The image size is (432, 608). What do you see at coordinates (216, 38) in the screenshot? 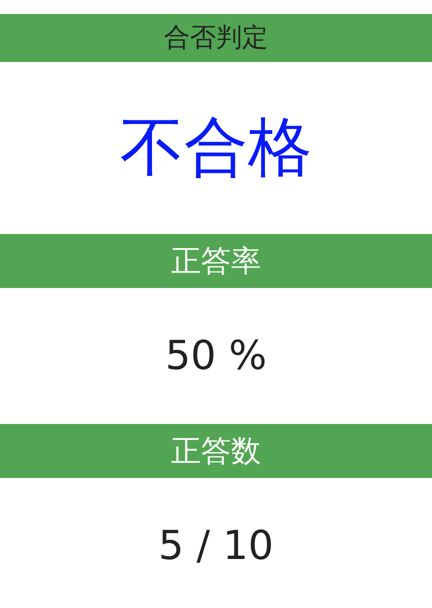
I see `section-header: 合否判定` at bounding box center [216, 38].